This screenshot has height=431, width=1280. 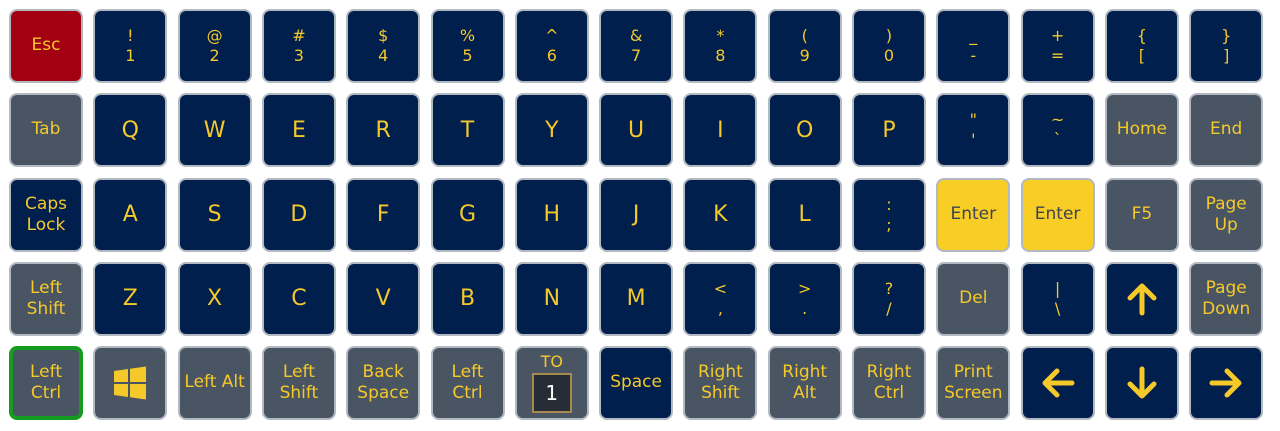 What do you see at coordinates (130, 383) in the screenshot?
I see `key-windows` at bounding box center [130, 383].